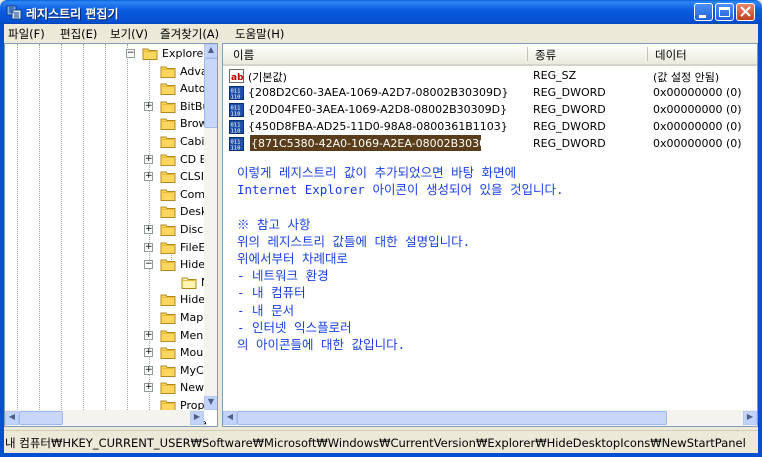  Describe the element at coordinates (14, 12) in the screenshot. I see `regedit-icon` at that location.